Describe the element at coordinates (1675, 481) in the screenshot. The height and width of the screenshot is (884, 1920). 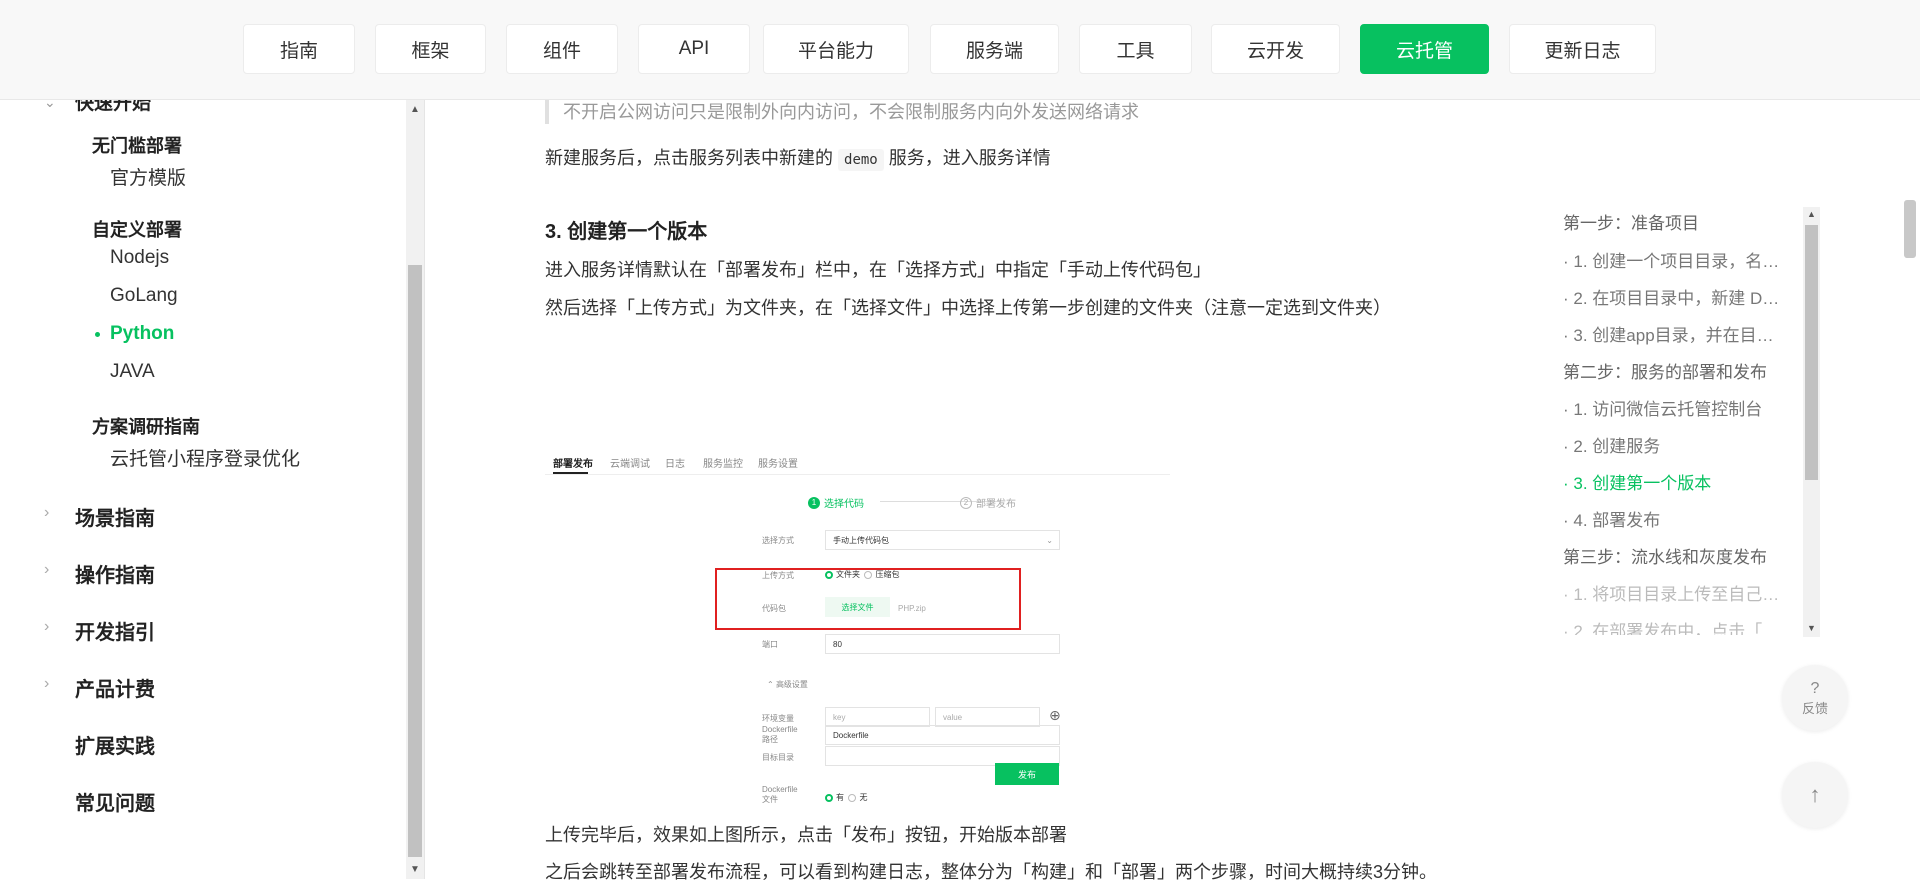
I see `toc-item-active: · 3. 创建第一个版本` at that location.